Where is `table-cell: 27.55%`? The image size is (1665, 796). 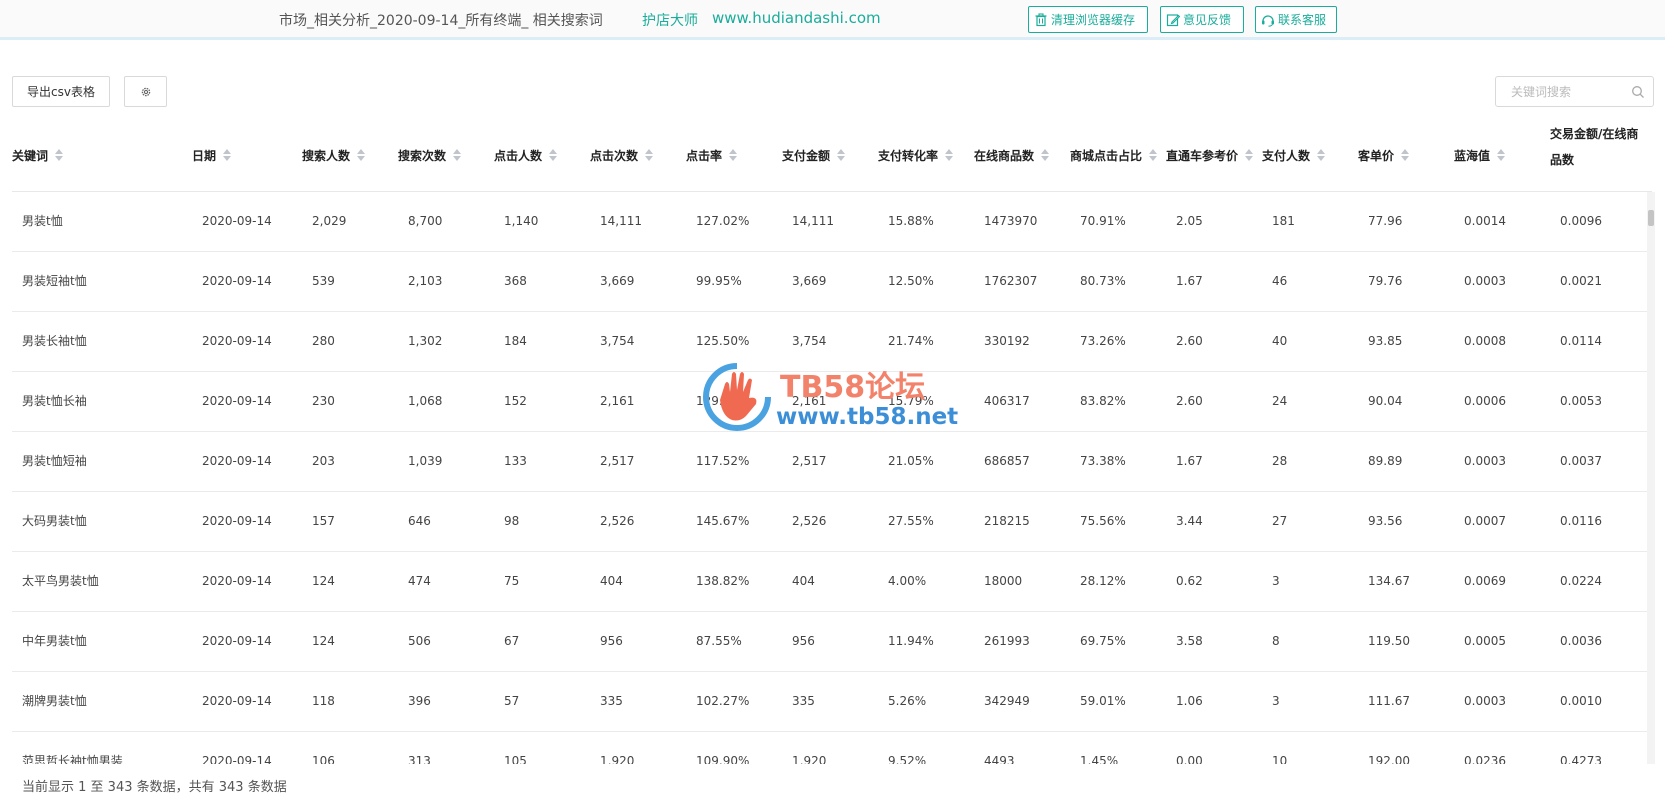 table-cell: 27.55% is located at coordinates (911, 521).